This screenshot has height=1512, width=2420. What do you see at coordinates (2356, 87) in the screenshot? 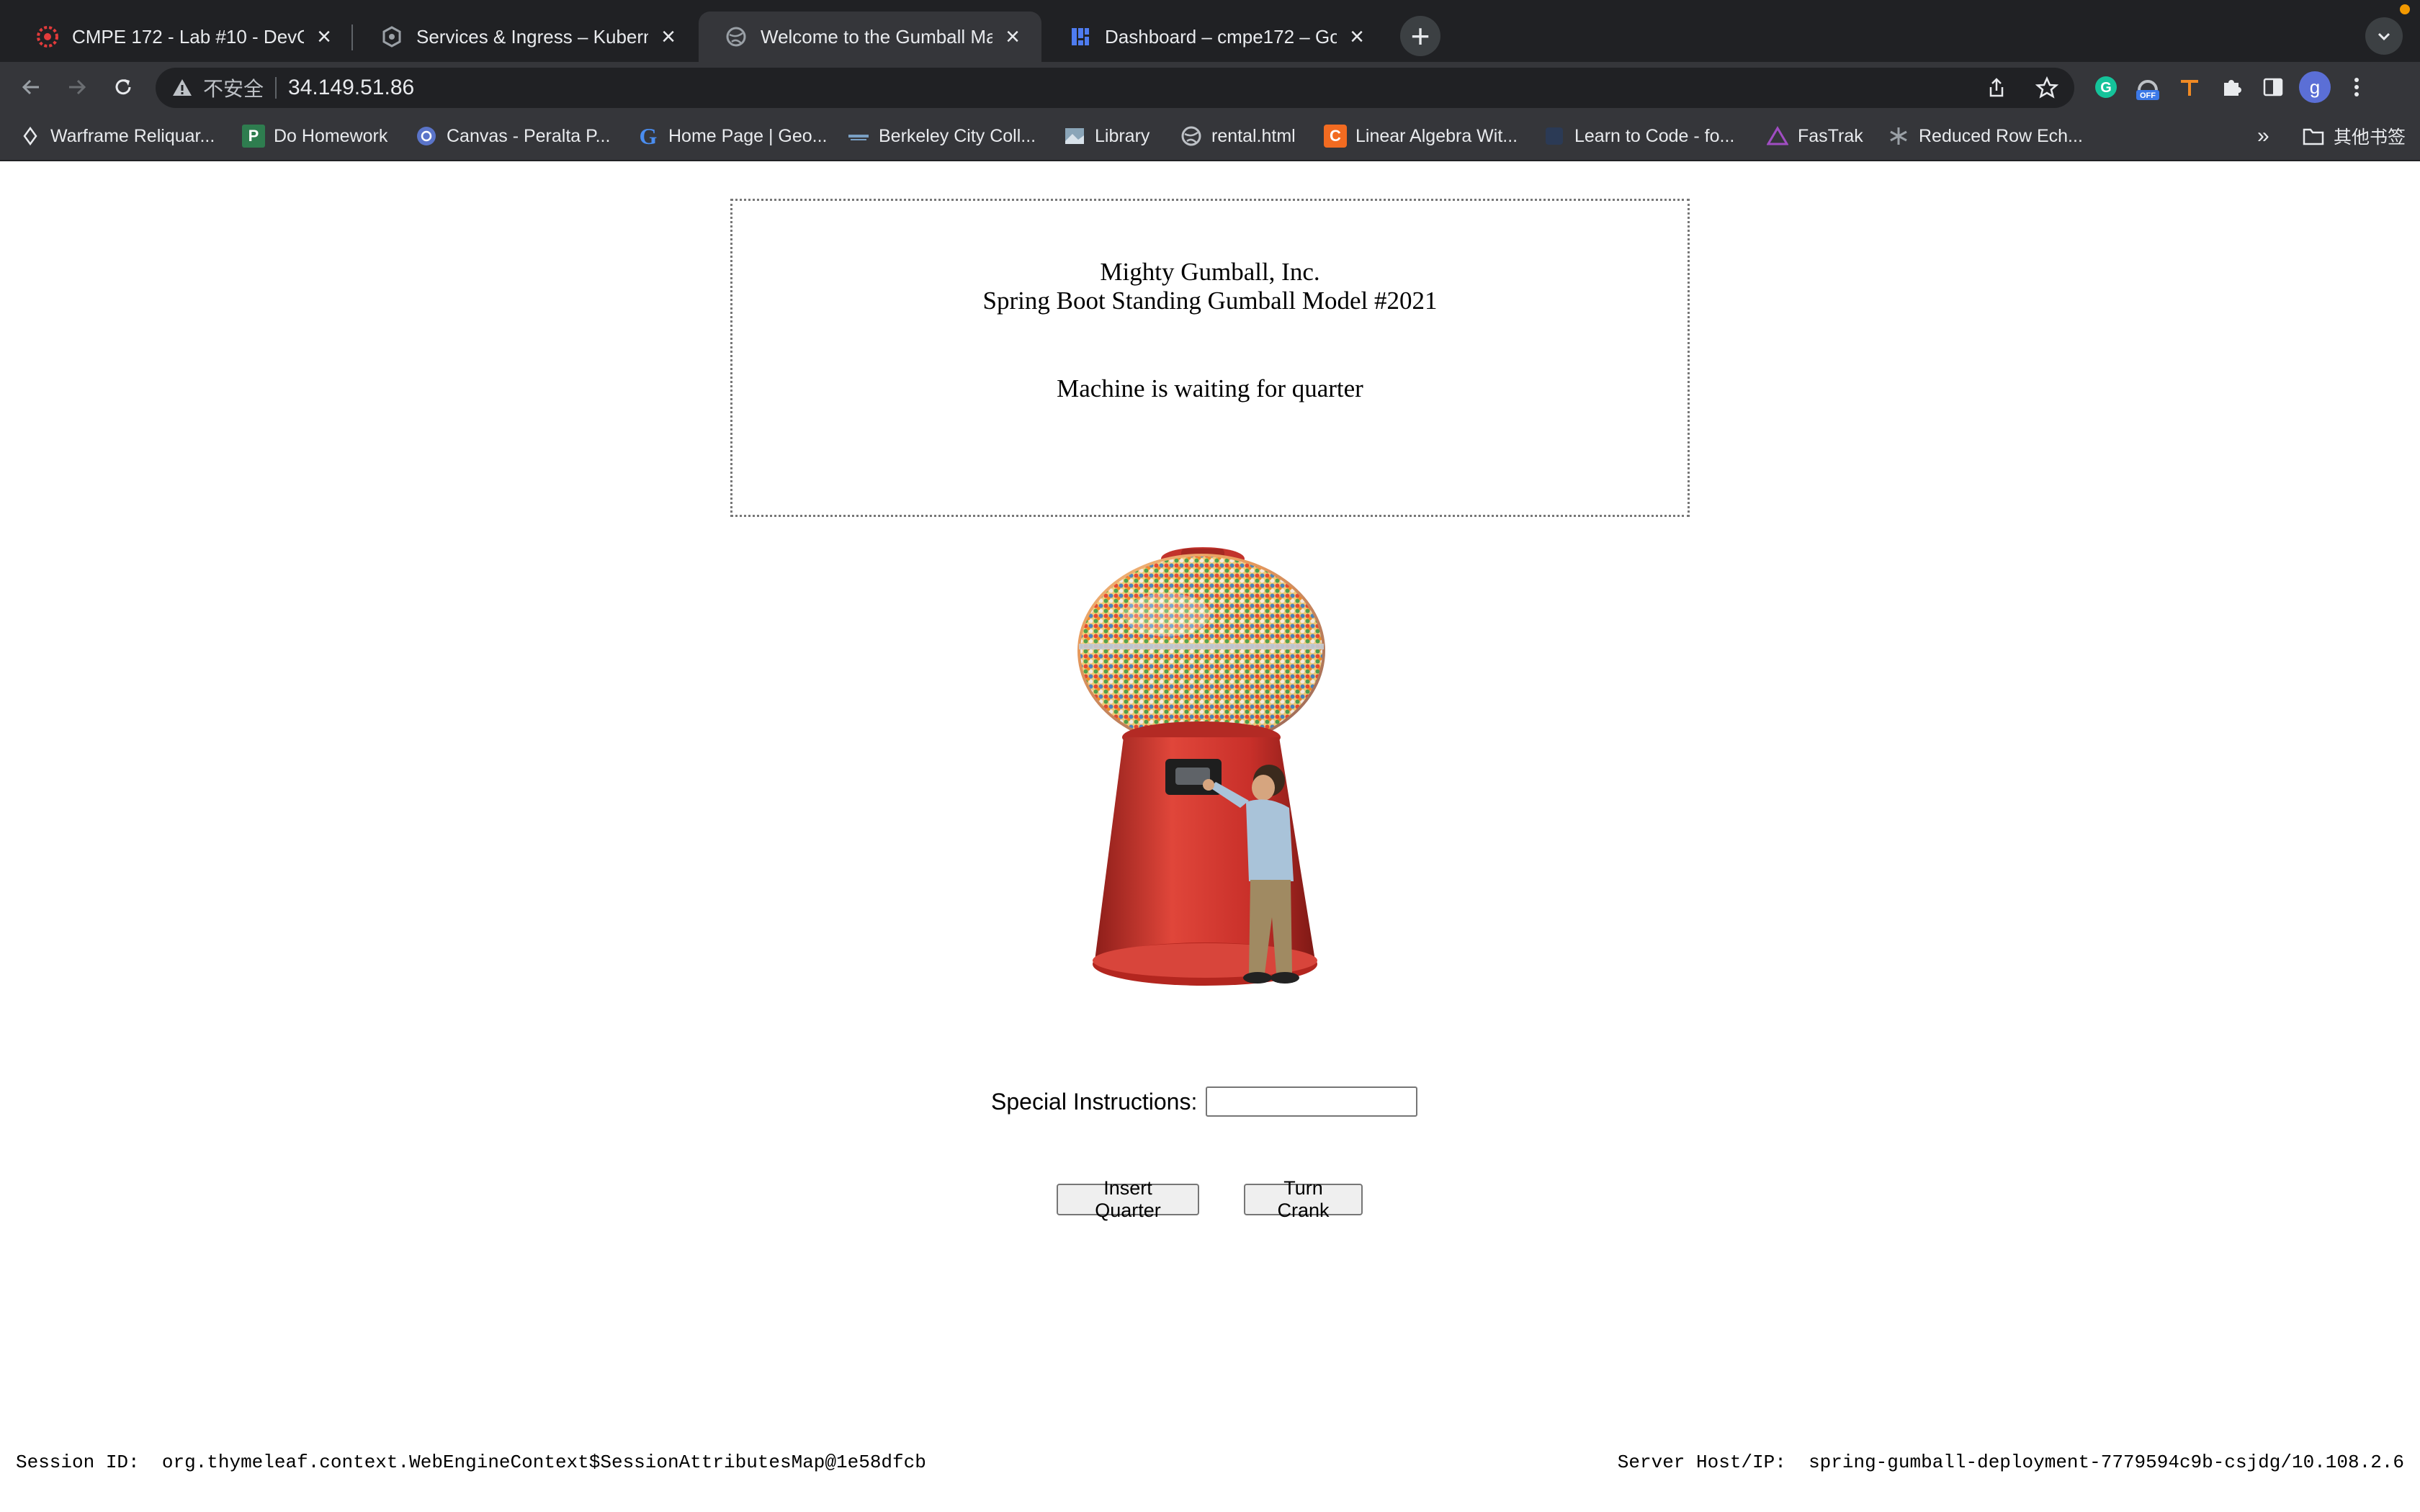
I see `menu-kebab-icon` at bounding box center [2356, 87].